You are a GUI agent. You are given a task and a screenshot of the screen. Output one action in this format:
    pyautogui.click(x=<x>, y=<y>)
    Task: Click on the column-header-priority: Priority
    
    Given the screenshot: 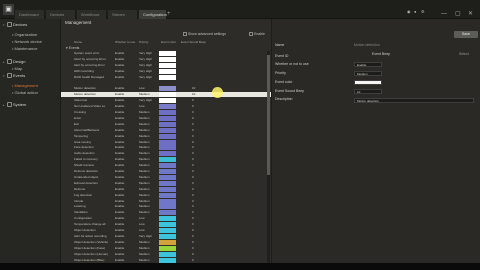 What is the action you would take?
    pyautogui.click(x=143, y=42)
    